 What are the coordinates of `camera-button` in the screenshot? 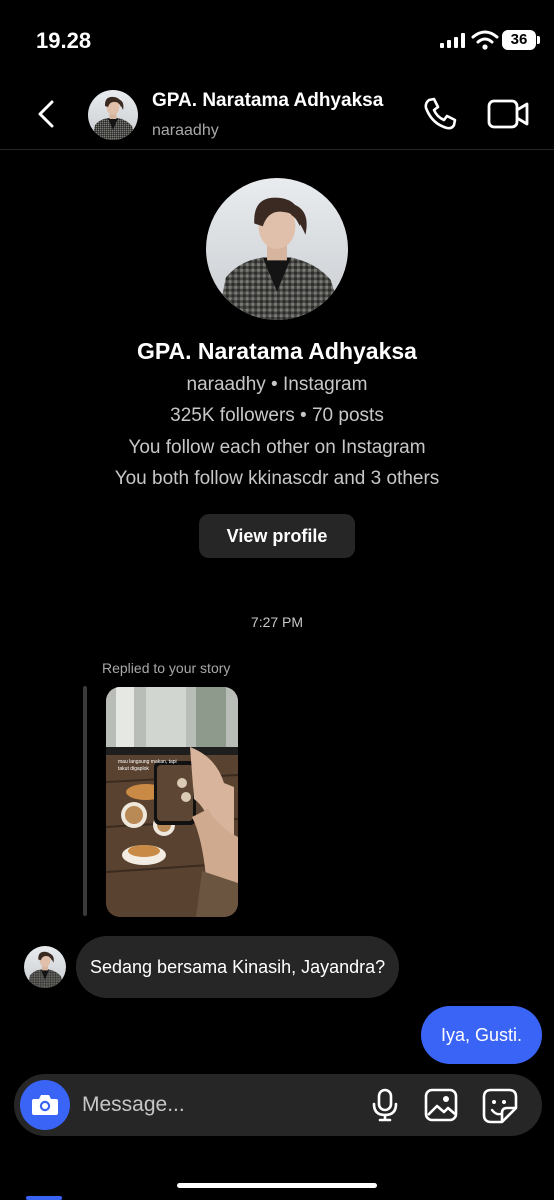 It's located at (45, 1105).